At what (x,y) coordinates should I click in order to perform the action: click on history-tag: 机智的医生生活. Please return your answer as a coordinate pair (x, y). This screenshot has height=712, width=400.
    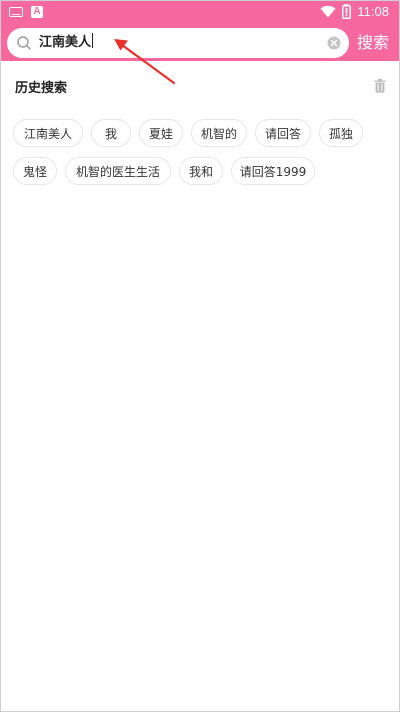
    Looking at the image, I should click on (118, 171).